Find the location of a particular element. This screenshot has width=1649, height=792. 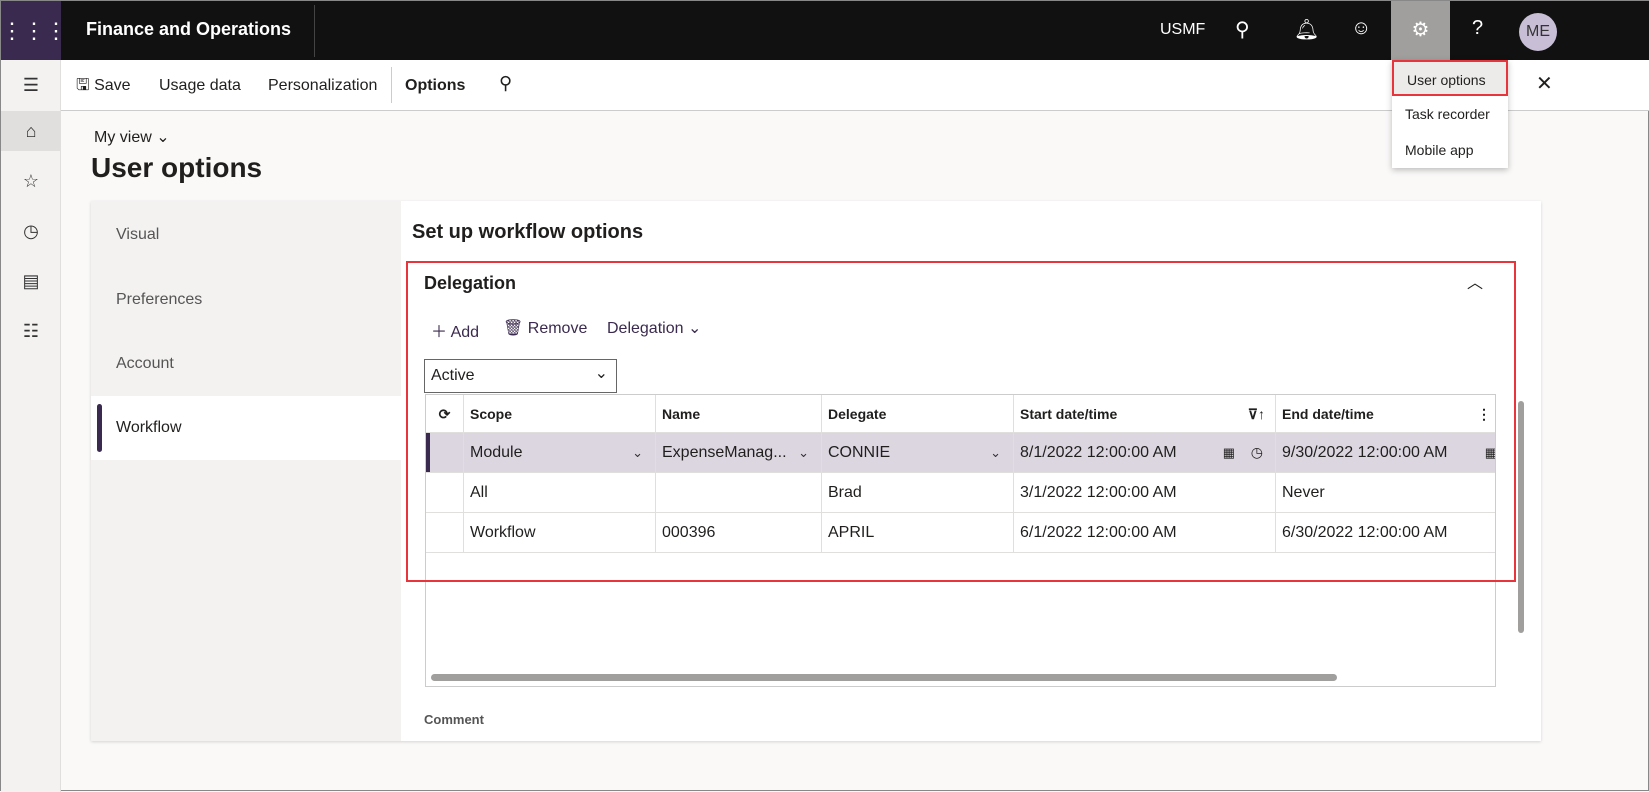

avatar: ME is located at coordinates (1538, 32).